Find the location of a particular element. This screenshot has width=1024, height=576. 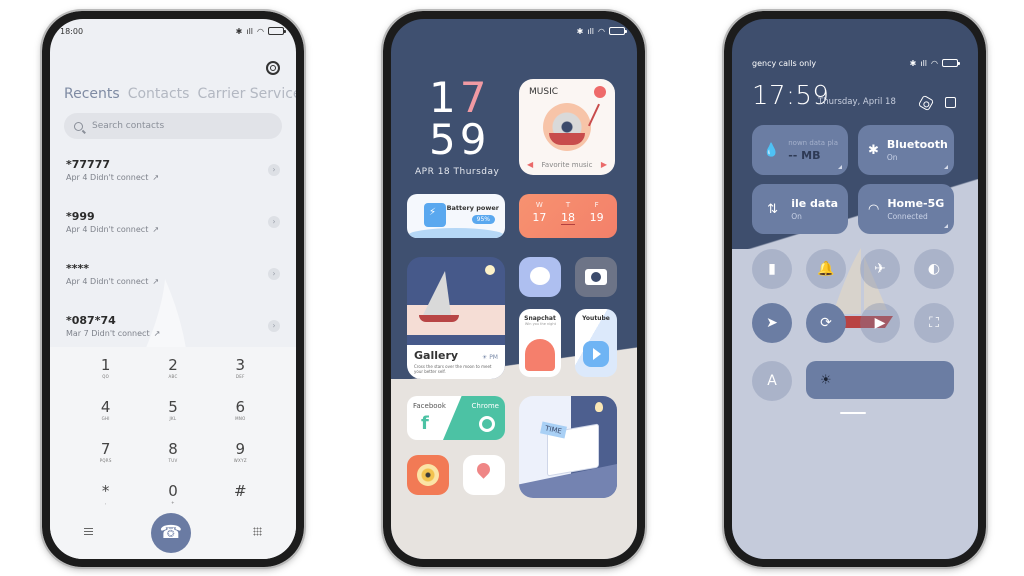

chrome-label: Chrome is located at coordinates (485, 406).